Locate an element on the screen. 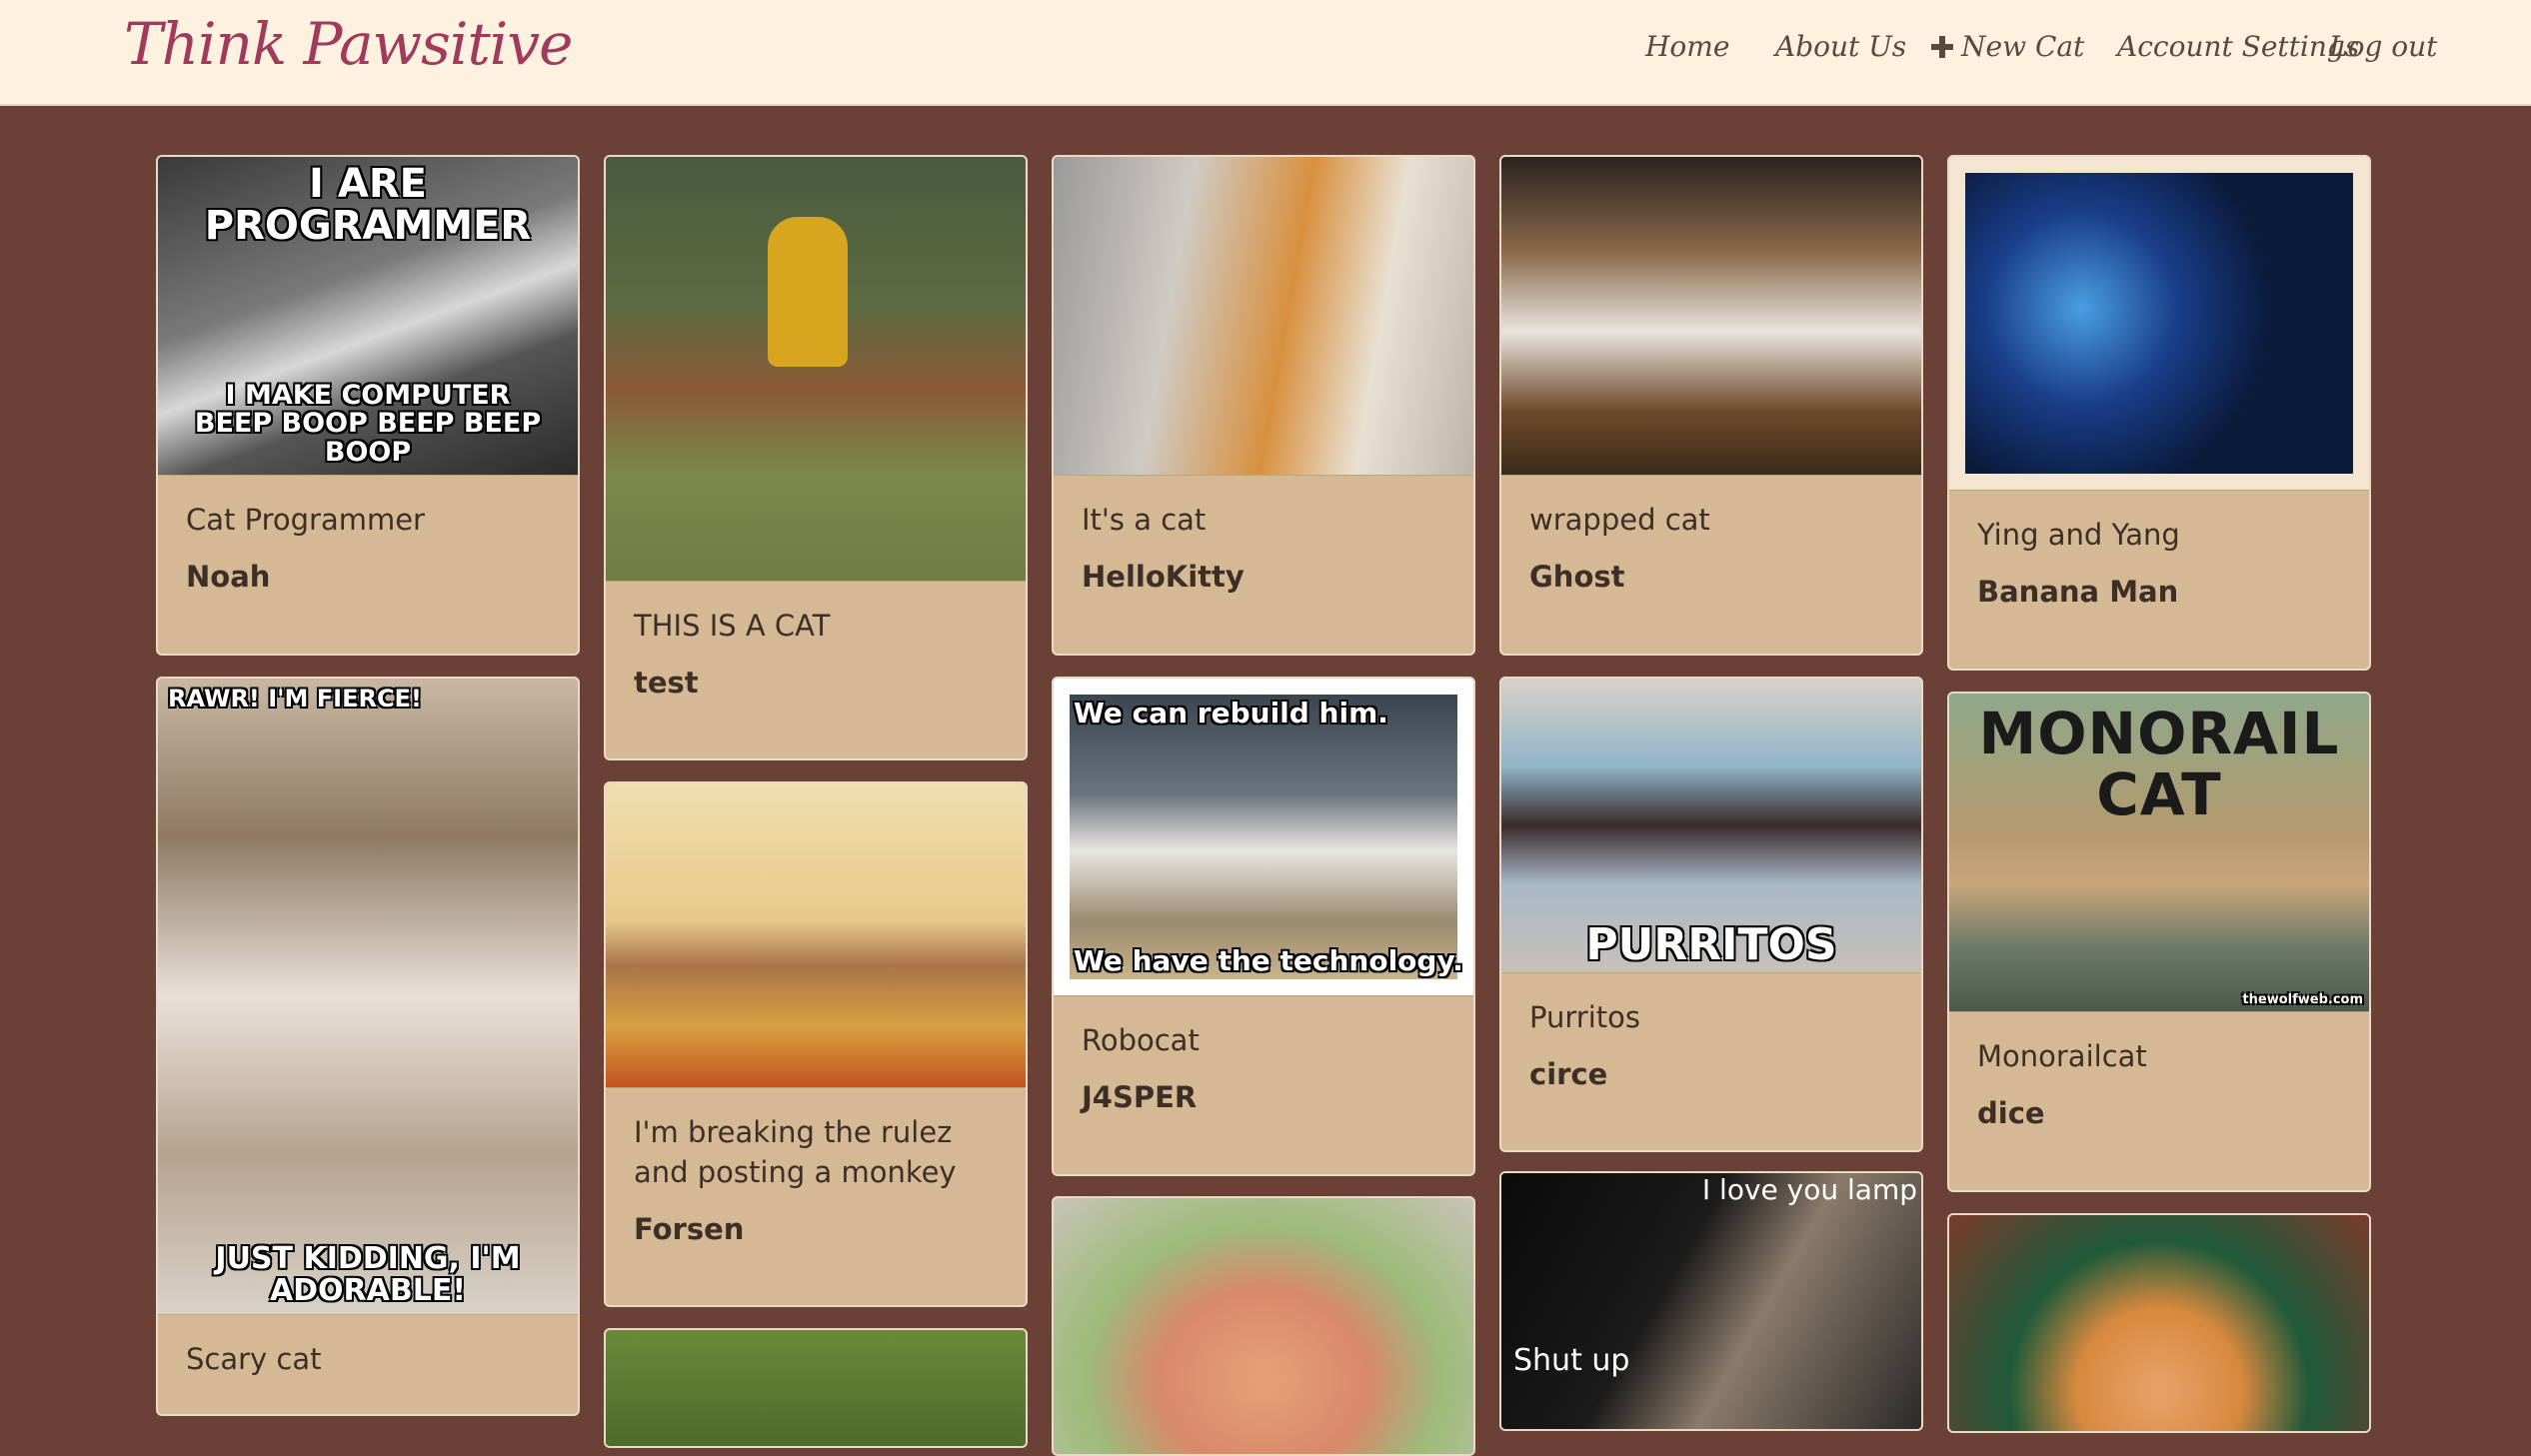 This screenshot has height=1456, width=2531. image-credit: thewolfweb.com is located at coordinates (2302, 1000).